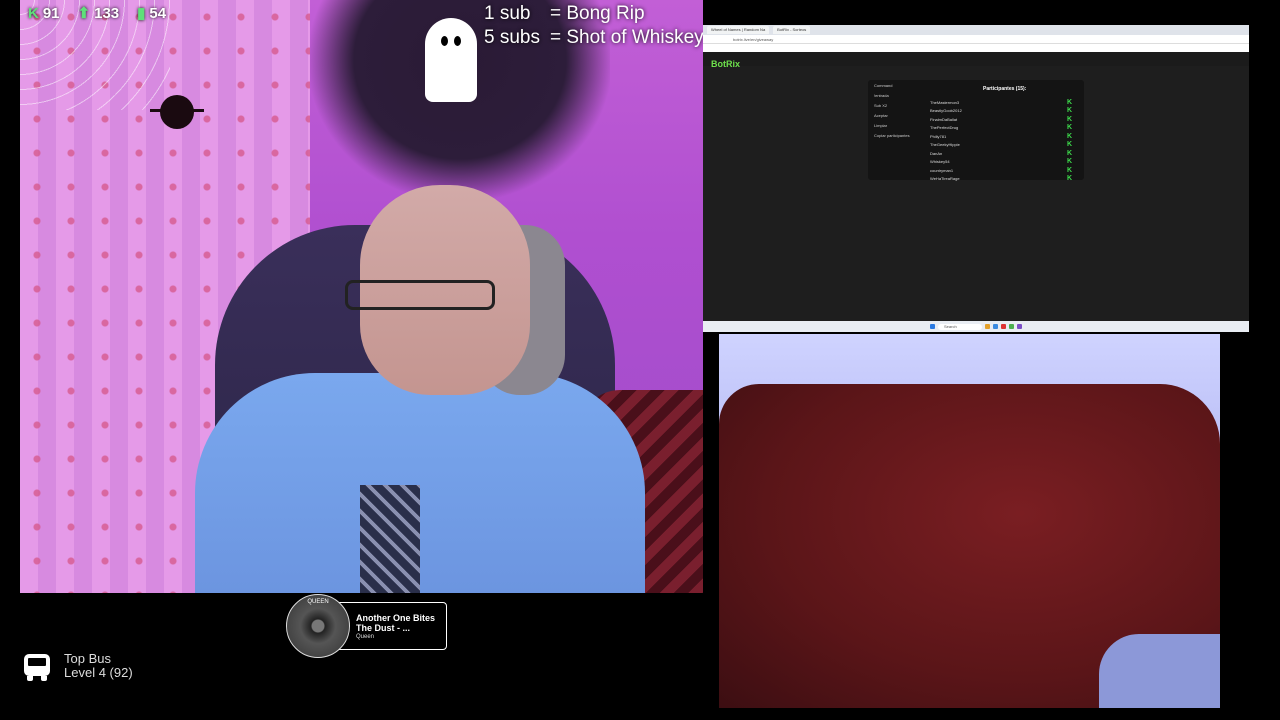 This screenshot has height=720, width=1280. Describe the element at coordinates (1011, 326) in the screenshot. I see `chrome-icon` at that location.